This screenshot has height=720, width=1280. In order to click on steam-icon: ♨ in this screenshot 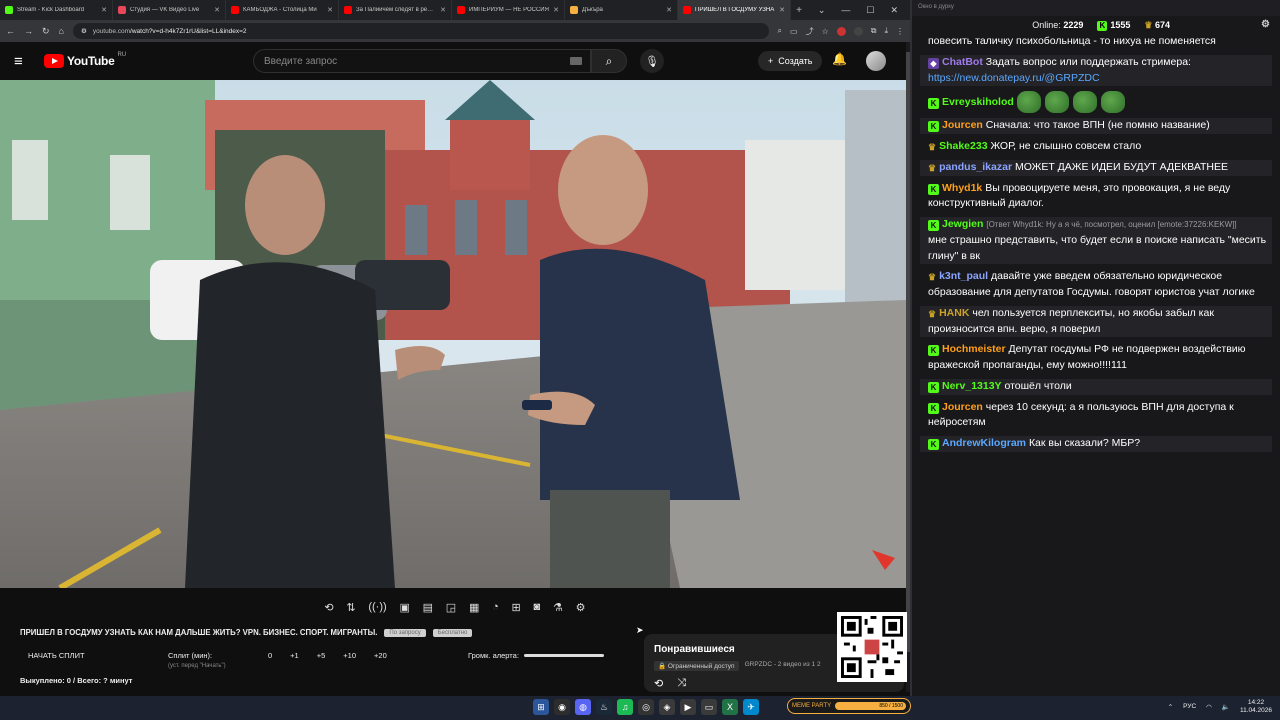, I will do `click(604, 707)`.